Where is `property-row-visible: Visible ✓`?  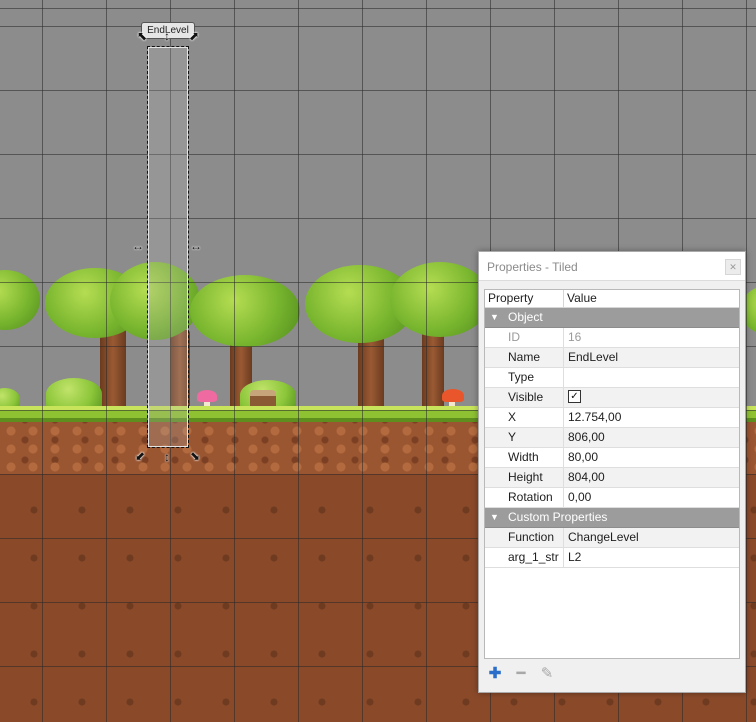 property-row-visible: Visible ✓ is located at coordinates (612, 398).